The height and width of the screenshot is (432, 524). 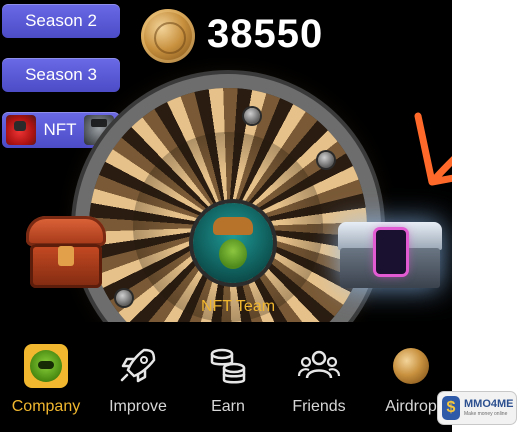 What do you see at coordinates (46, 366) in the screenshot?
I see `company-icon` at bounding box center [46, 366].